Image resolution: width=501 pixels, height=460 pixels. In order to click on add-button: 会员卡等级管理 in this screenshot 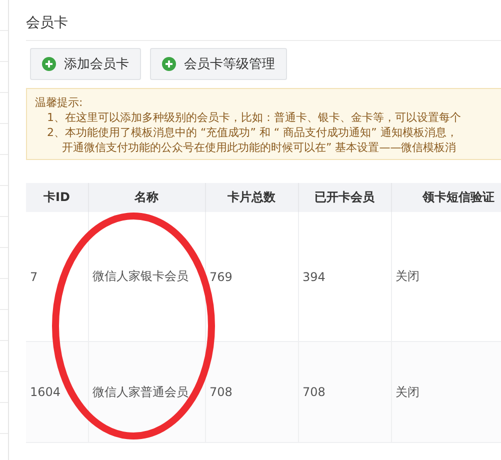, I will do `click(218, 64)`.